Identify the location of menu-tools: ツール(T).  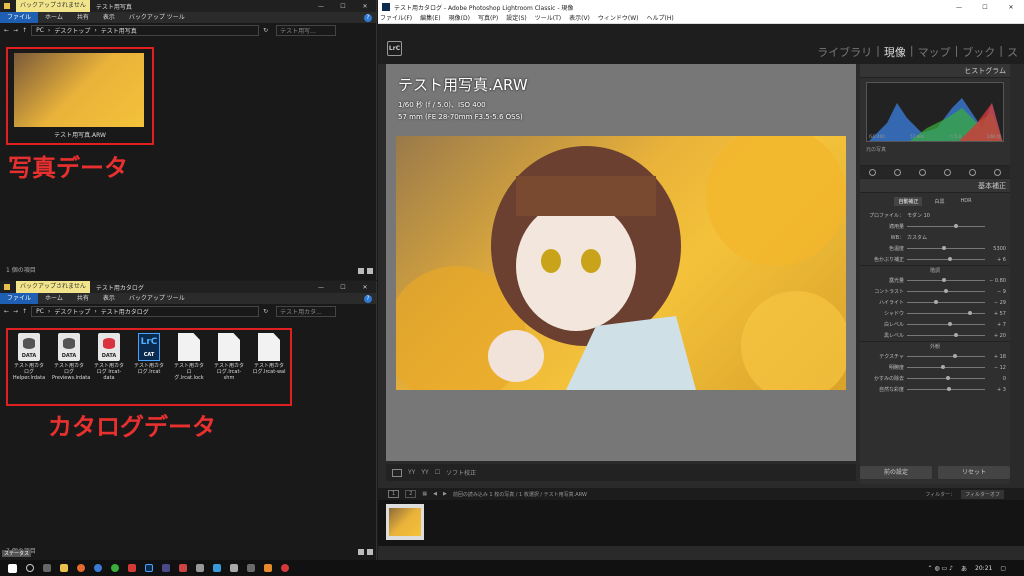
(548, 18).